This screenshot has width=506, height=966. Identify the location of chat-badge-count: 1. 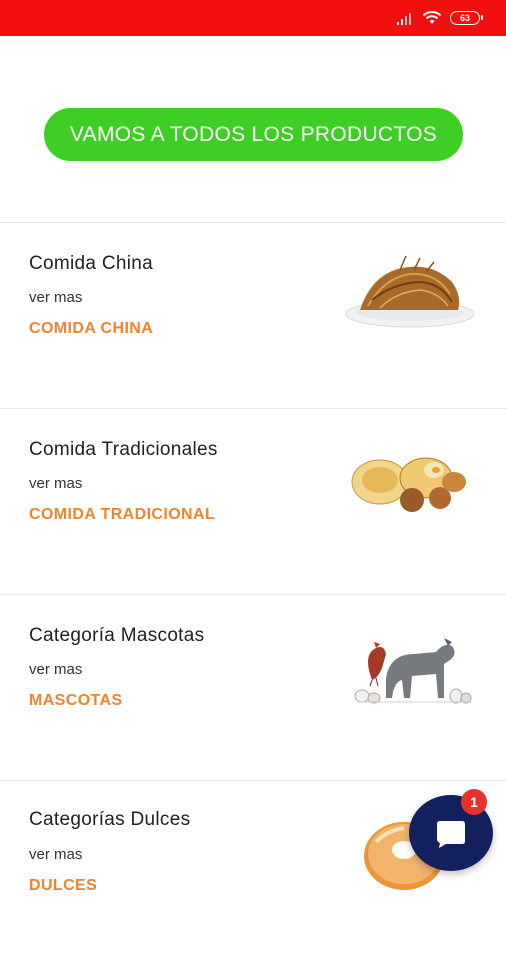
(474, 802).